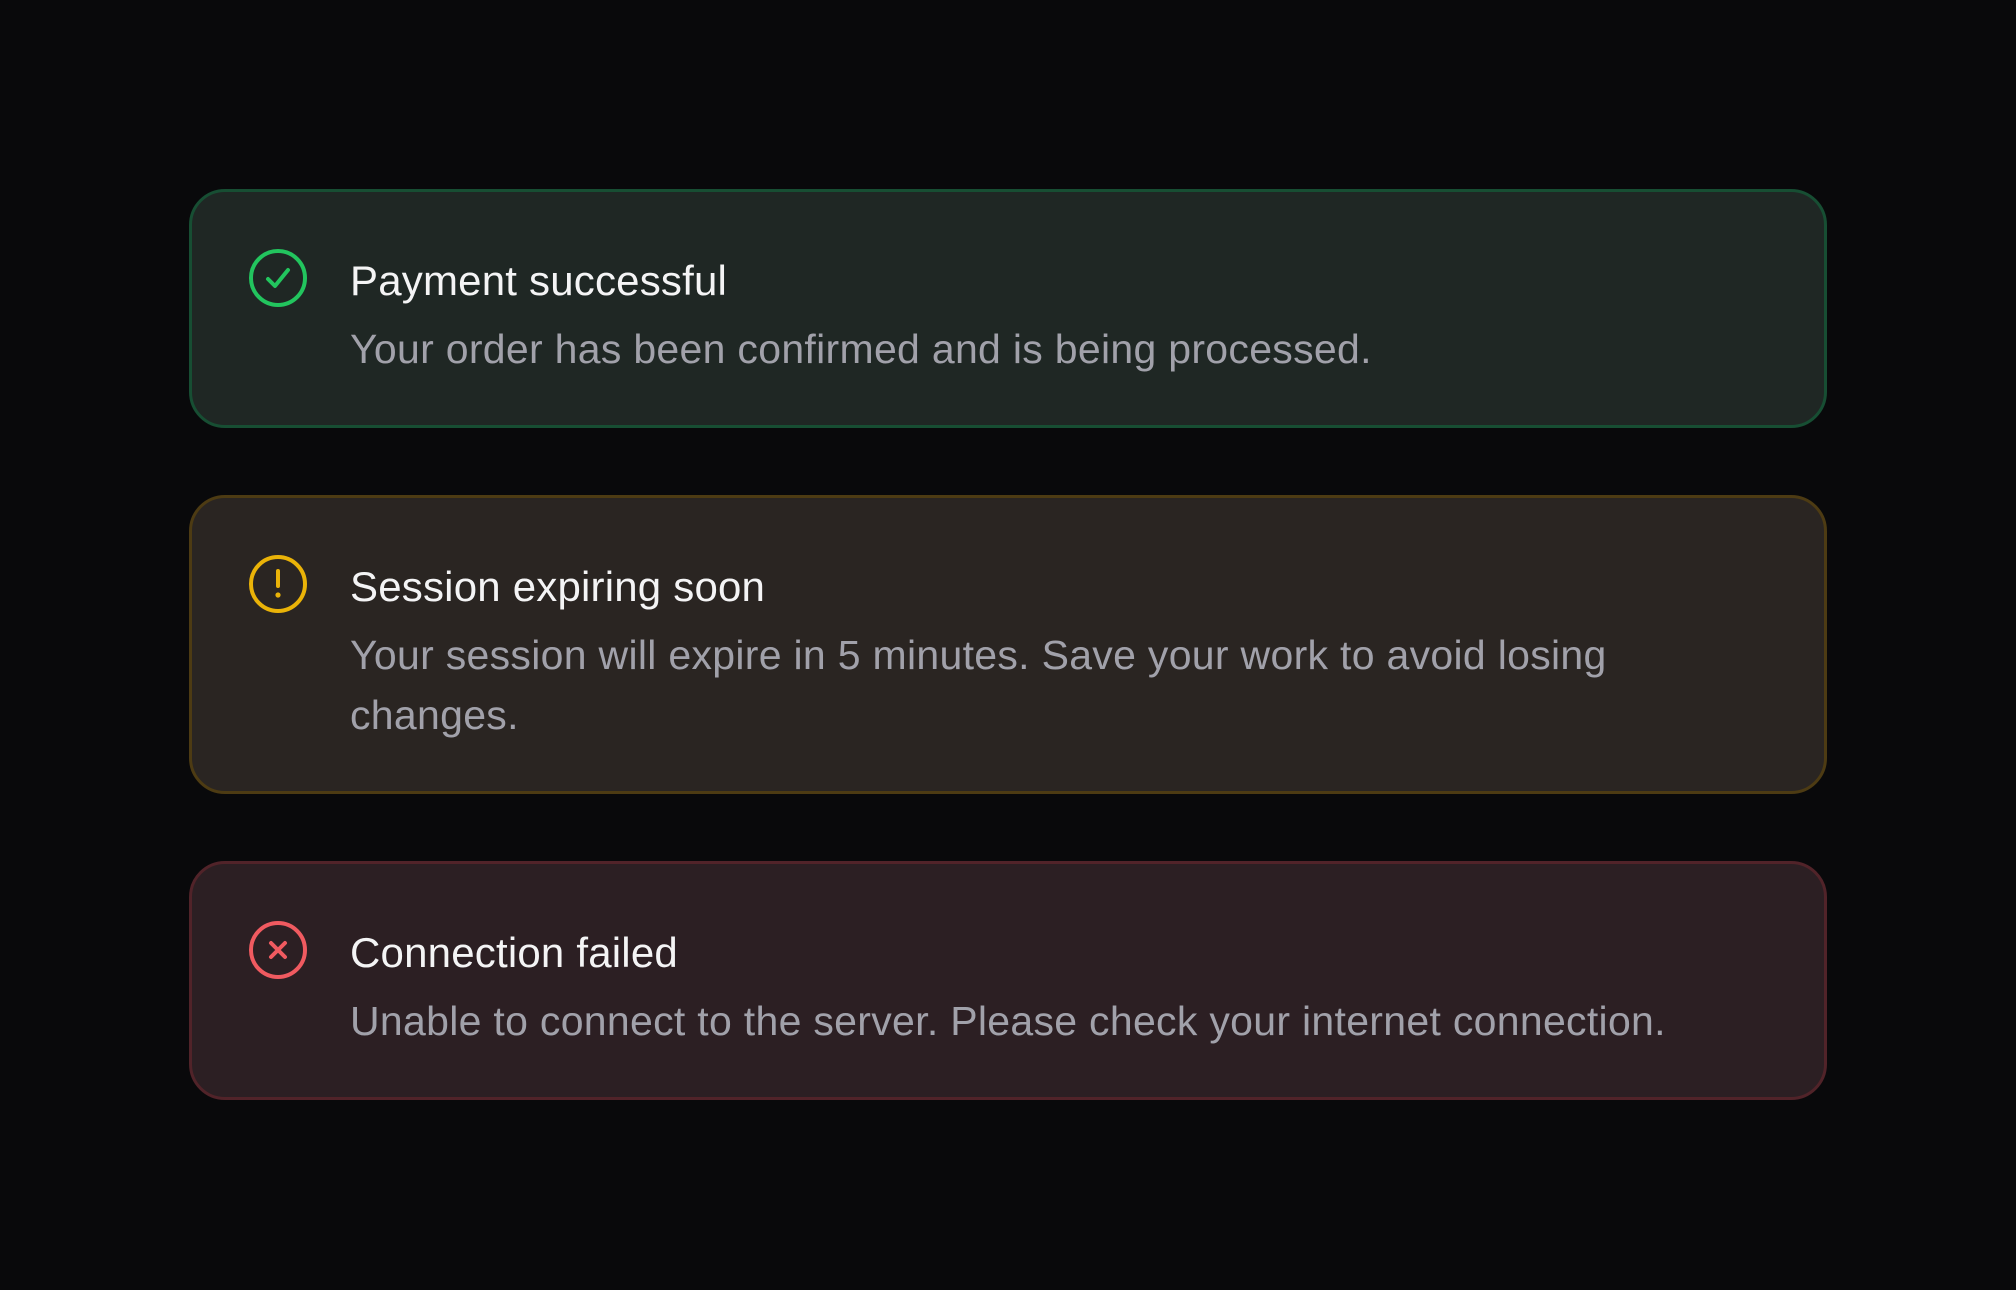 The height and width of the screenshot is (1290, 2016). Describe the element at coordinates (278, 278) in the screenshot. I see `check-circle-icon` at that location.